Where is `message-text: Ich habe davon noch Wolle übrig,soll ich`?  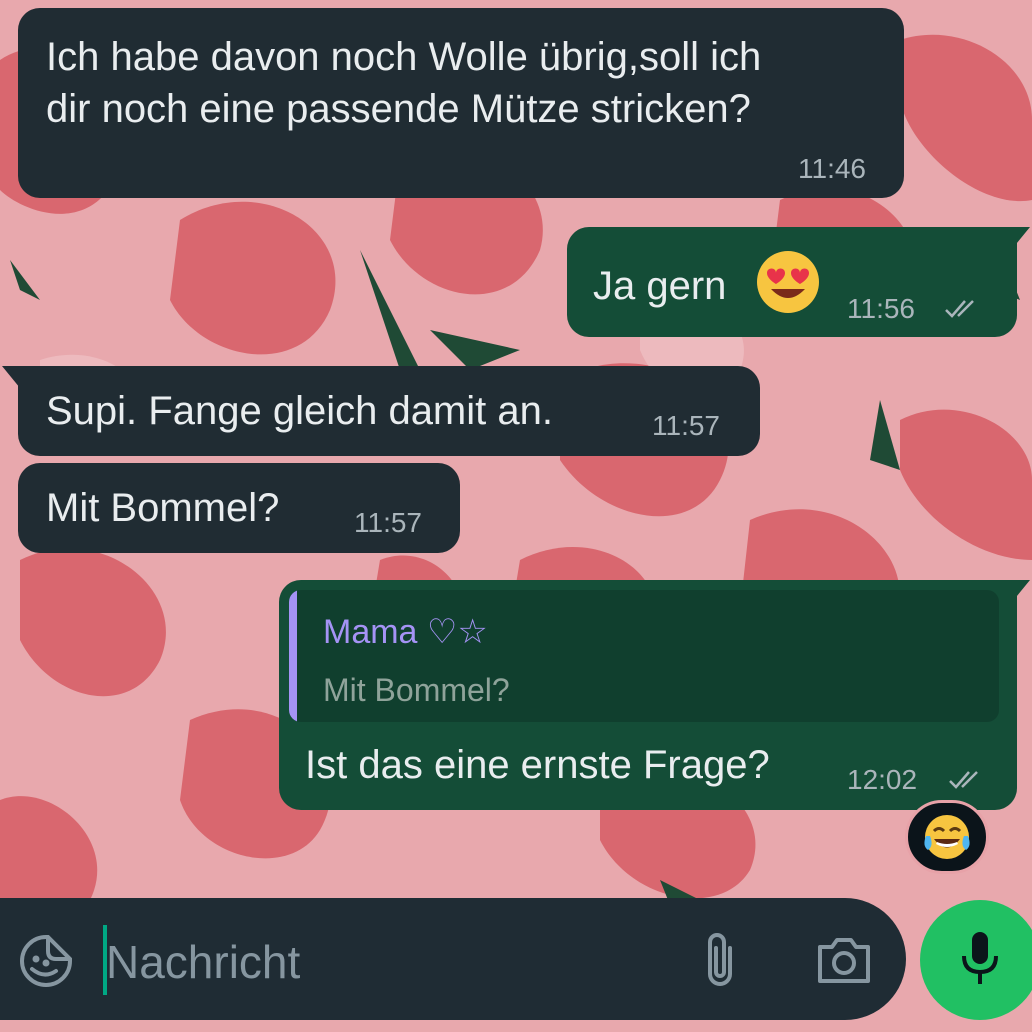
message-text: Ich habe davon noch Wolle übrig,soll ich is located at coordinates (404, 57).